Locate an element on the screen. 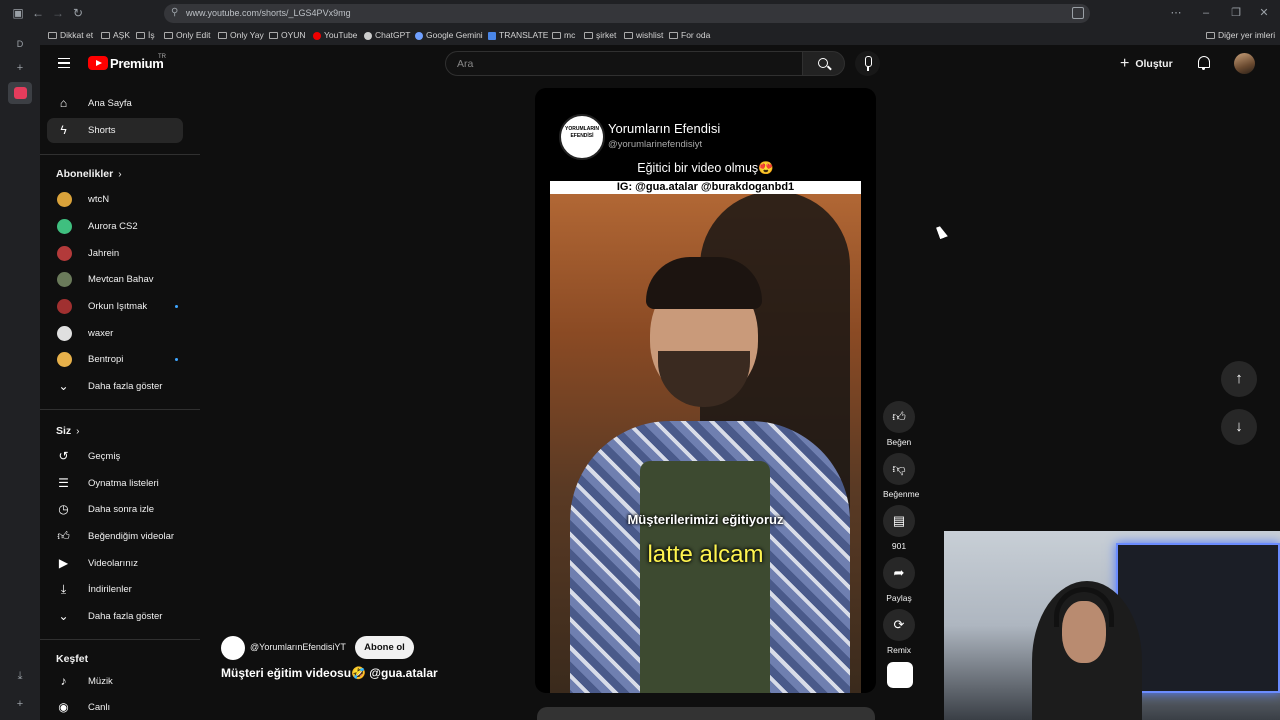 The image size is (1280, 720). sidebar-item-music: ♪ Müzik is located at coordinates (115, 681).